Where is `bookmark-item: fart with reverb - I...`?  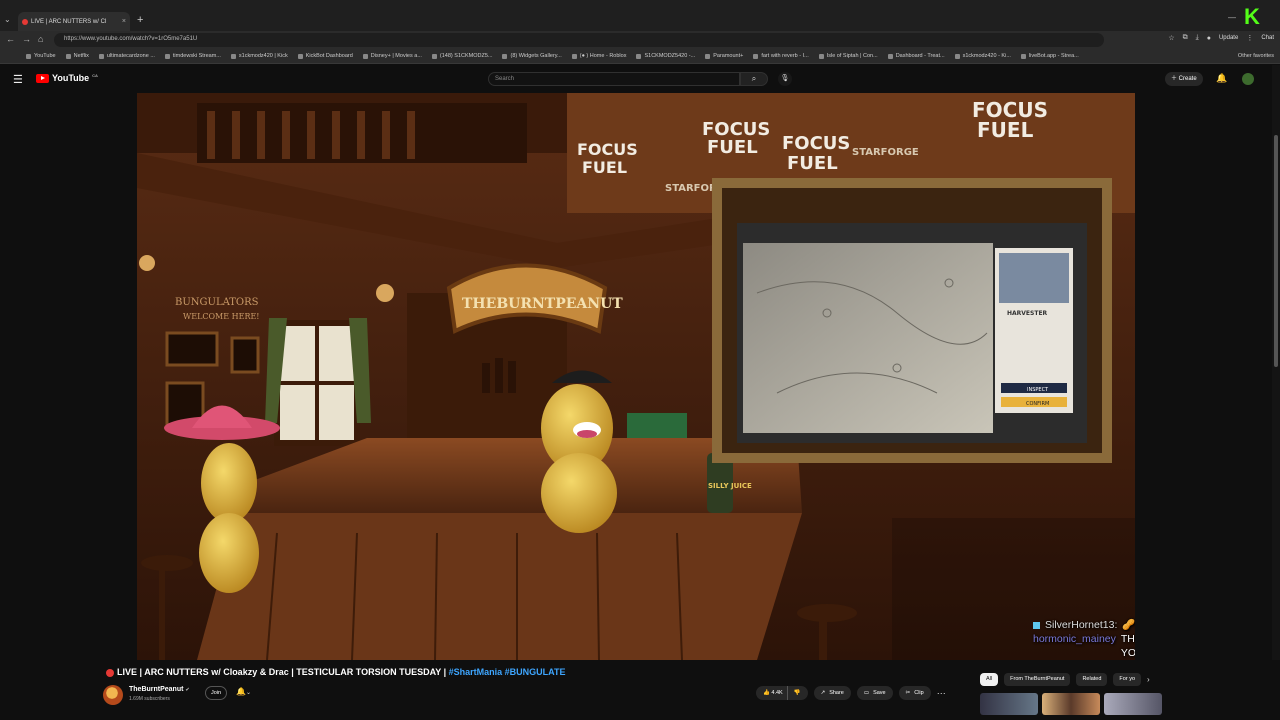 bookmark-item: fart with reverb - I... is located at coordinates (781, 56).